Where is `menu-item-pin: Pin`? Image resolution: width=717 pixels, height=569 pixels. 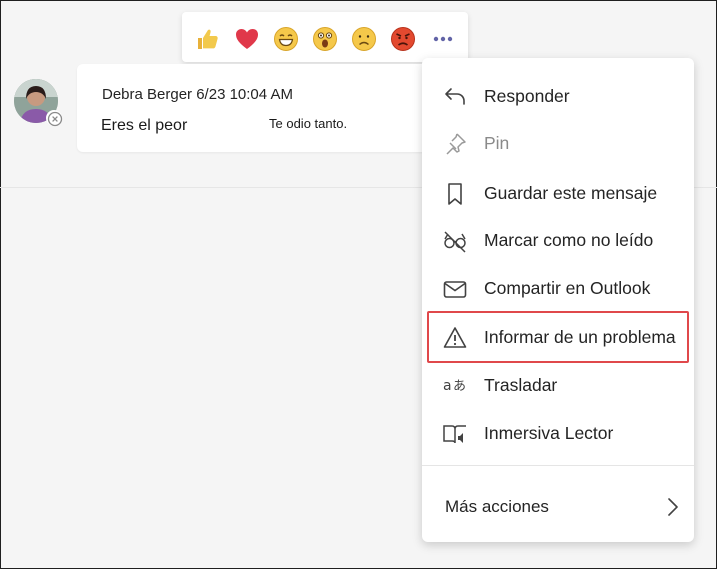
menu-item-pin: Pin is located at coordinates (558, 143).